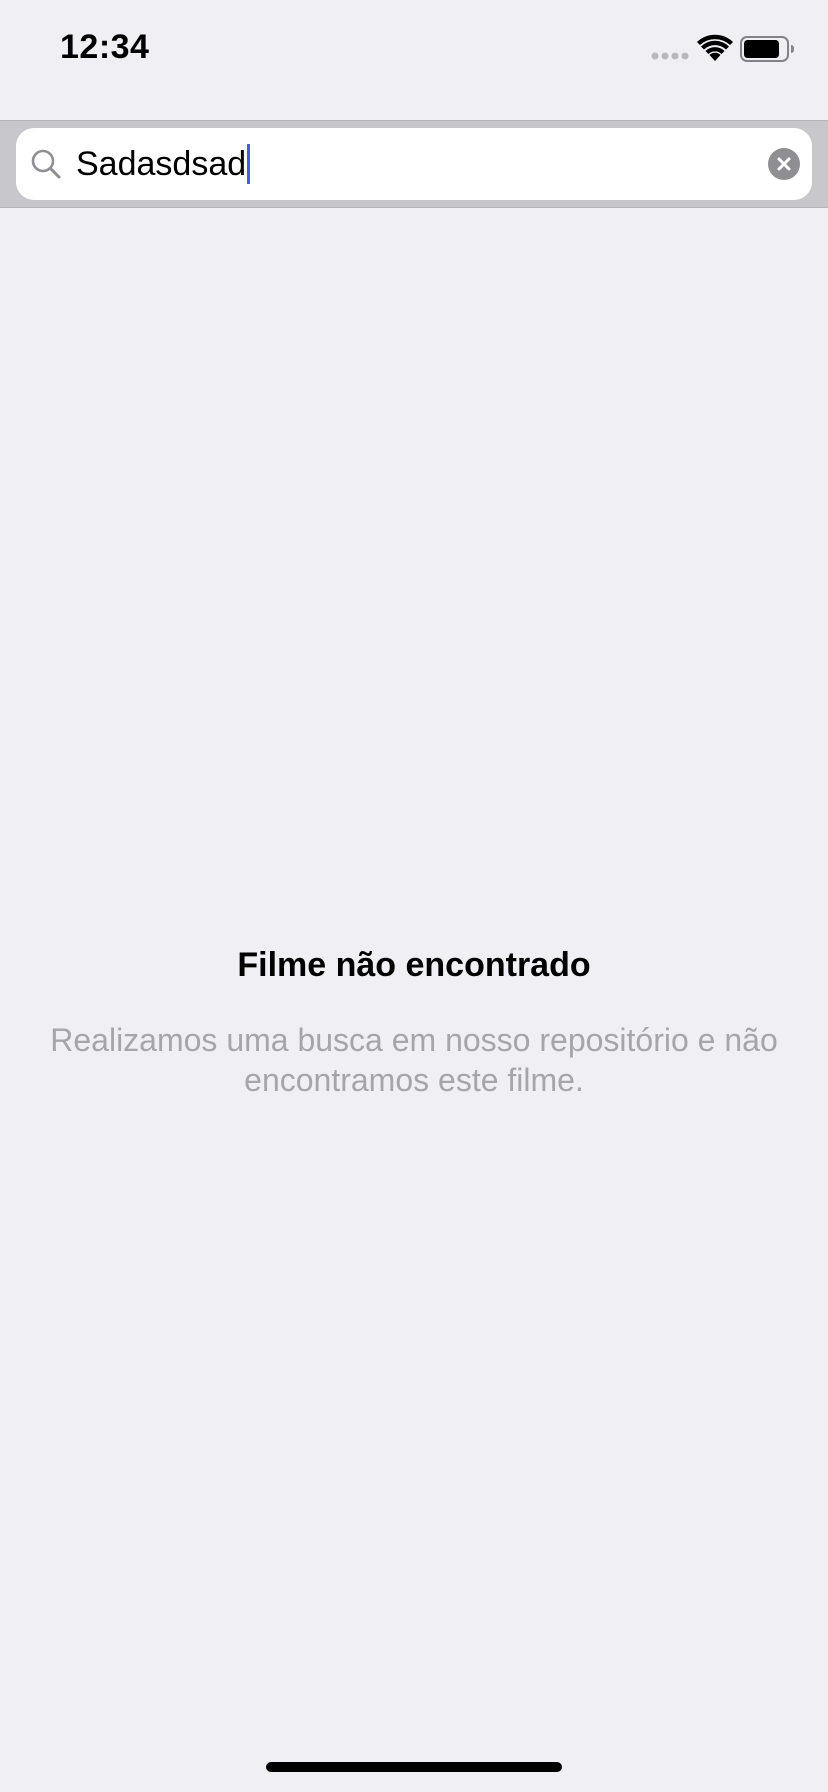 The height and width of the screenshot is (1792, 828). What do you see at coordinates (670, 56) in the screenshot?
I see `signal-dots-icon` at bounding box center [670, 56].